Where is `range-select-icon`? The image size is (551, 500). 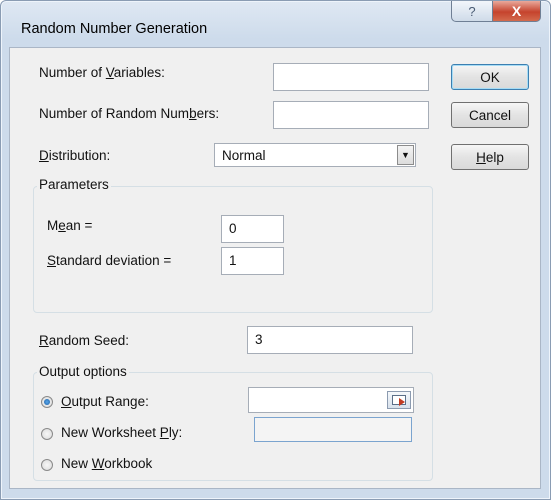
range-select-icon is located at coordinates (399, 400).